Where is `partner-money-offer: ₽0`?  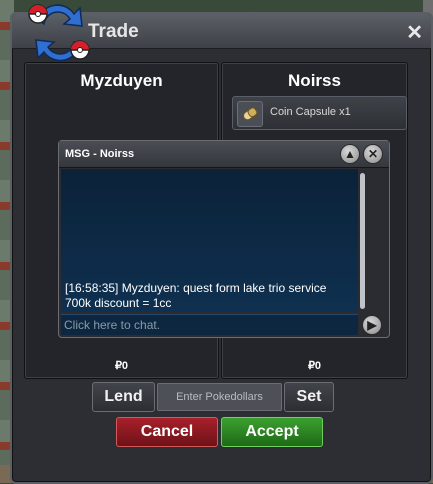 partner-money-offer: ₽0 is located at coordinates (314, 366).